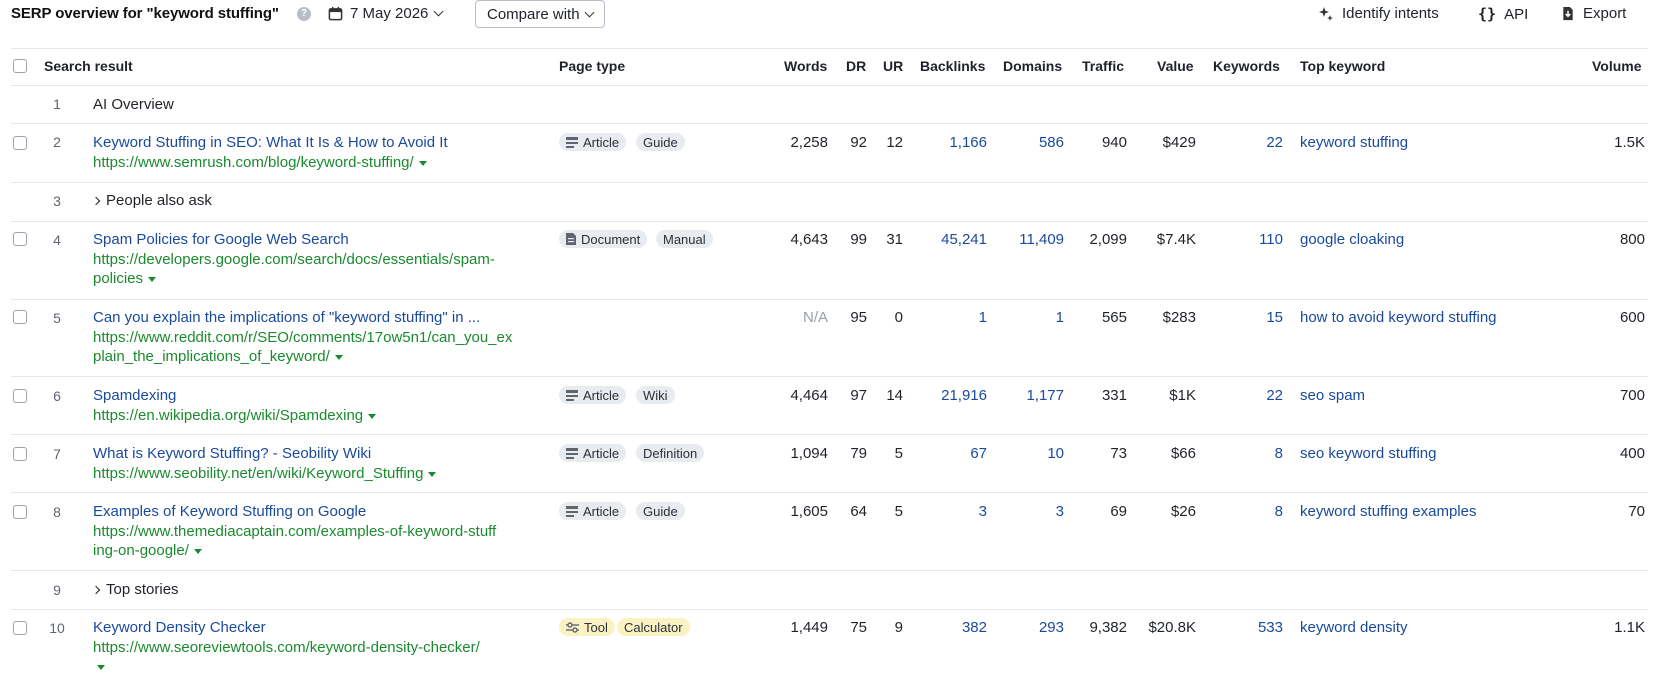 The height and width of the screenshot is (682, 1664). Describe the element at coordinates (589, 12) in the screenshot. I see `chevron-down-icon` at that location.